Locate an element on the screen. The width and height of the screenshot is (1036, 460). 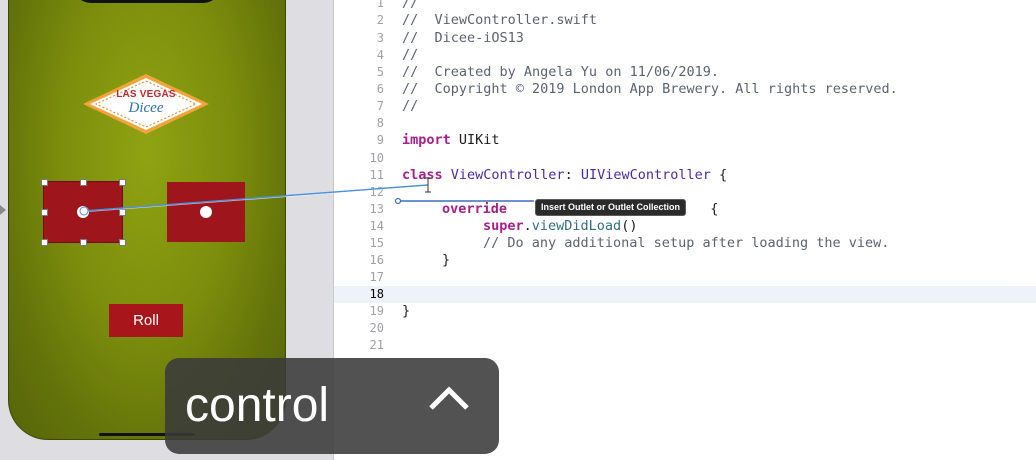
code-line: 14 super.viewDidLoad() is located at coordinates (685, 226).